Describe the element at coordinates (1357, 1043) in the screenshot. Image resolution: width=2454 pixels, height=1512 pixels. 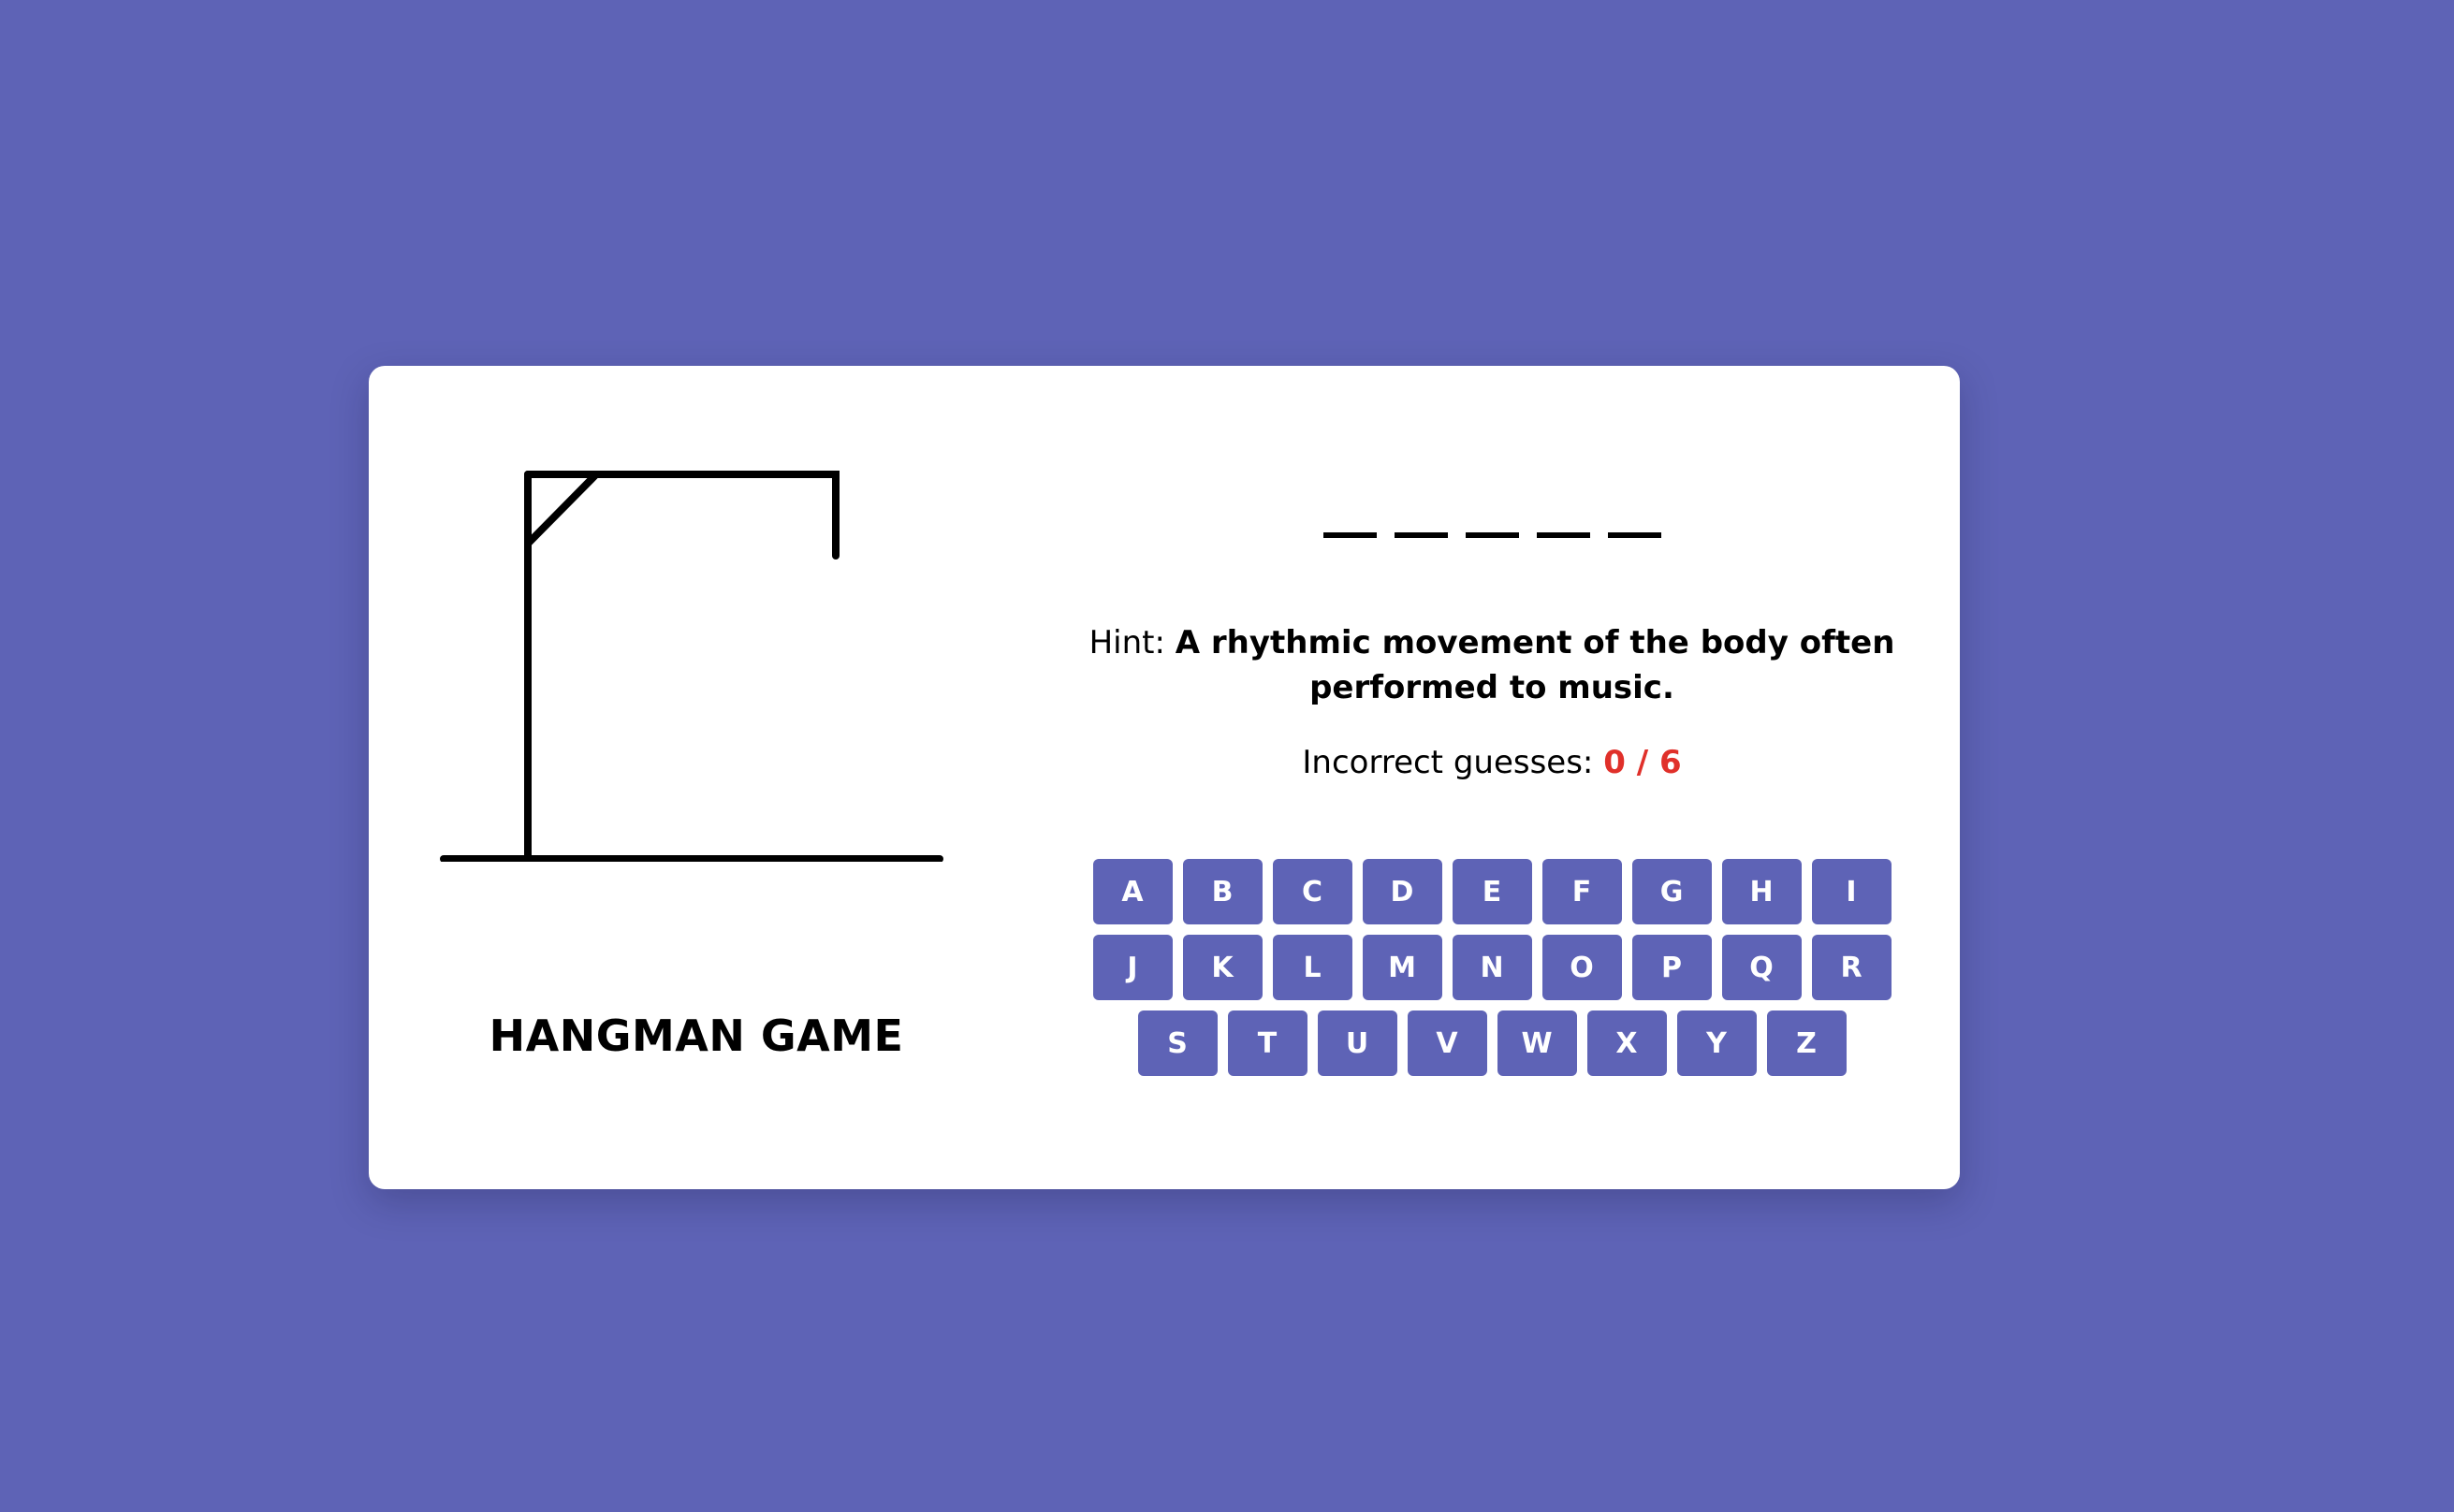
I see `letter-key-u: U` at that location.